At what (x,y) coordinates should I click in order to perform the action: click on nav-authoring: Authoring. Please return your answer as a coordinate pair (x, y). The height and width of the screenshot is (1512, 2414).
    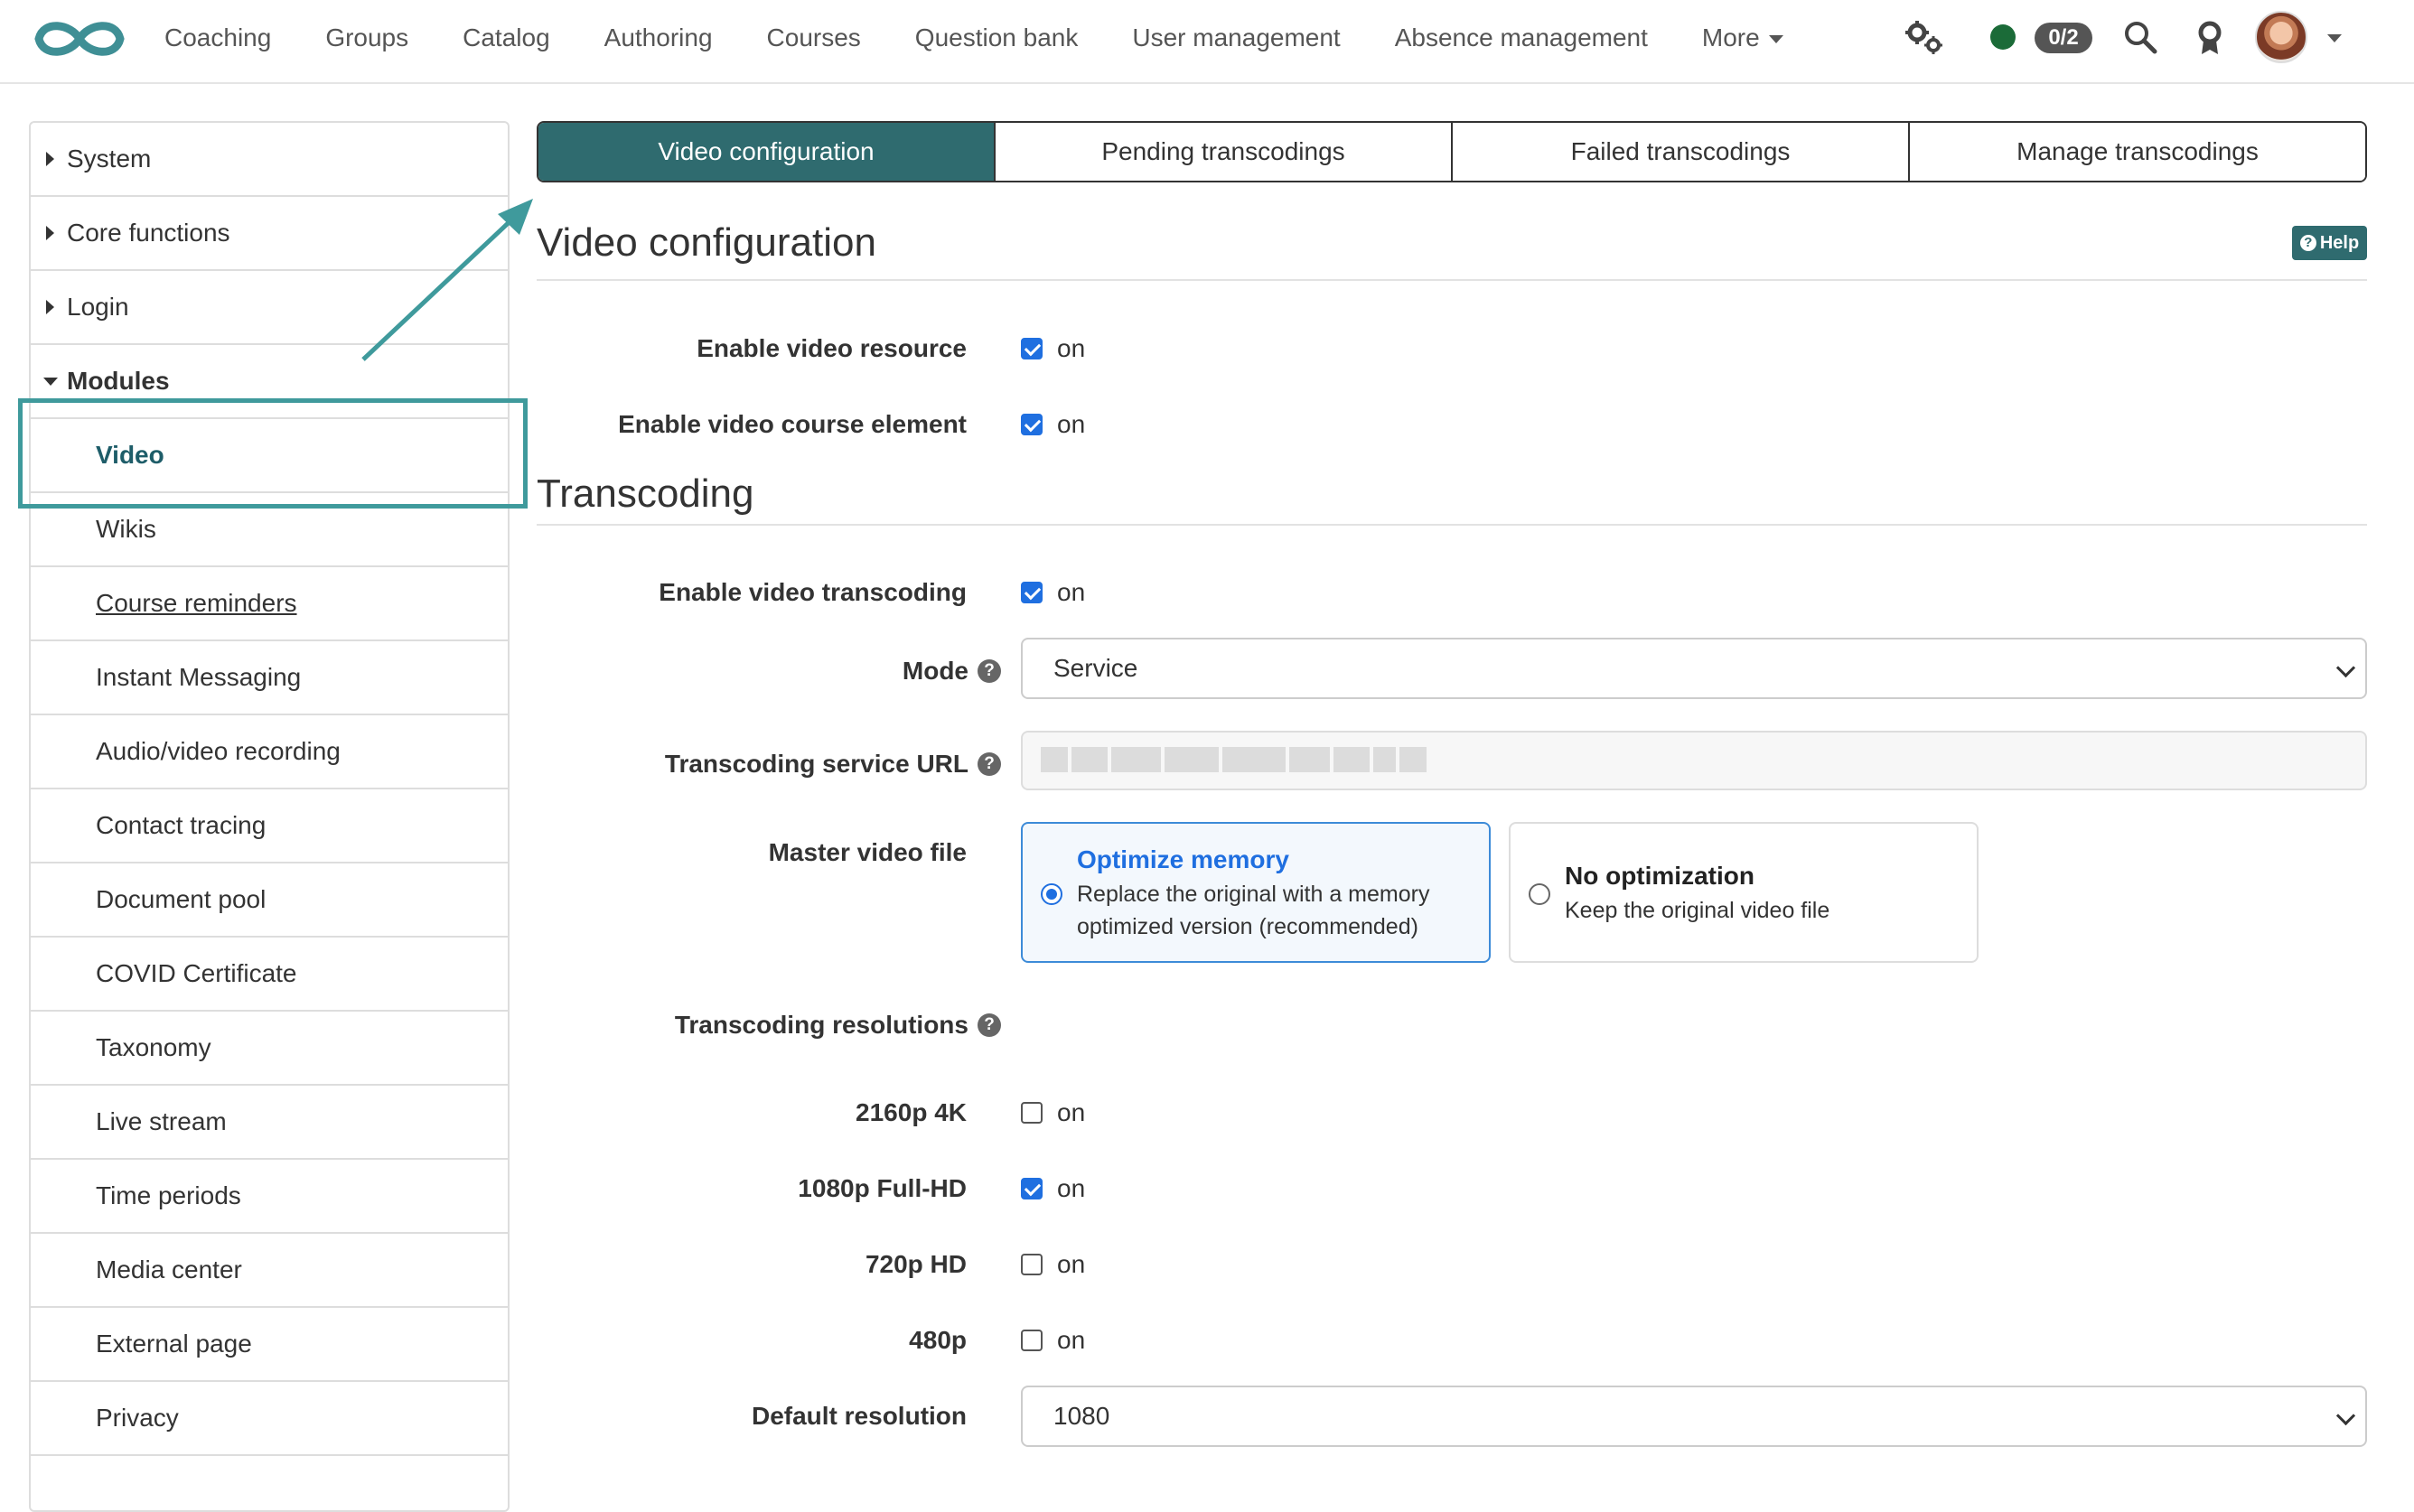
    Looking at the image, I should click on (659, 37).